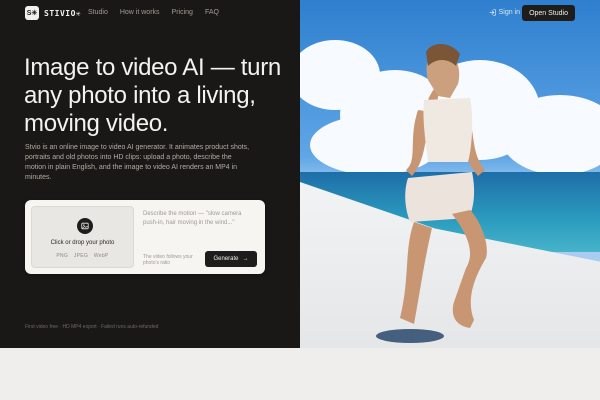 The image size is (600, 400). I want to click on runner-figure, so click(431, 193).